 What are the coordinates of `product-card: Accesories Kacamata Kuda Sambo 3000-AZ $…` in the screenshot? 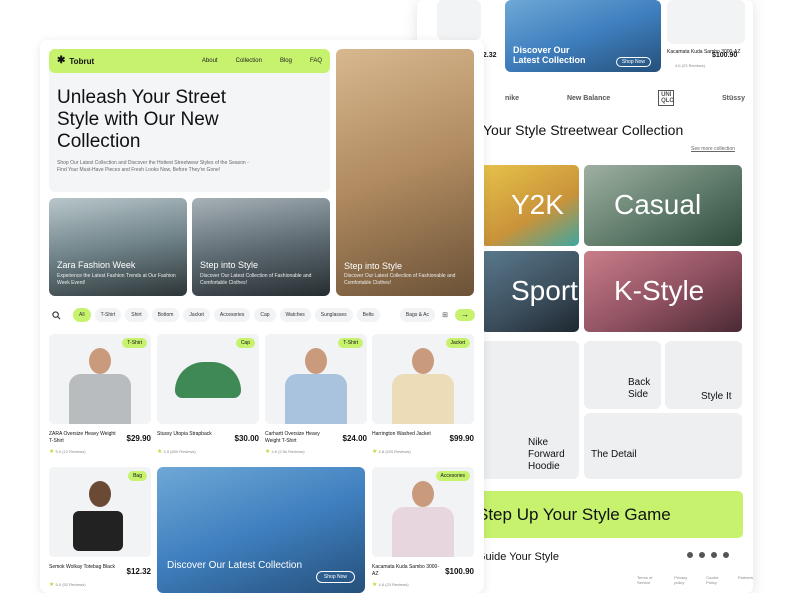 It's located at (423, 530).